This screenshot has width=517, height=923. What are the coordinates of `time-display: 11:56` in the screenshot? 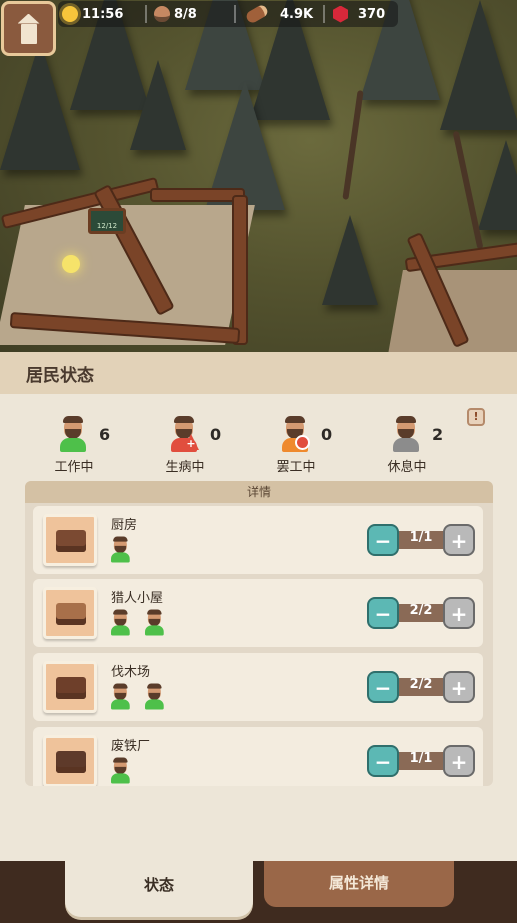 It's located at (92, 14).